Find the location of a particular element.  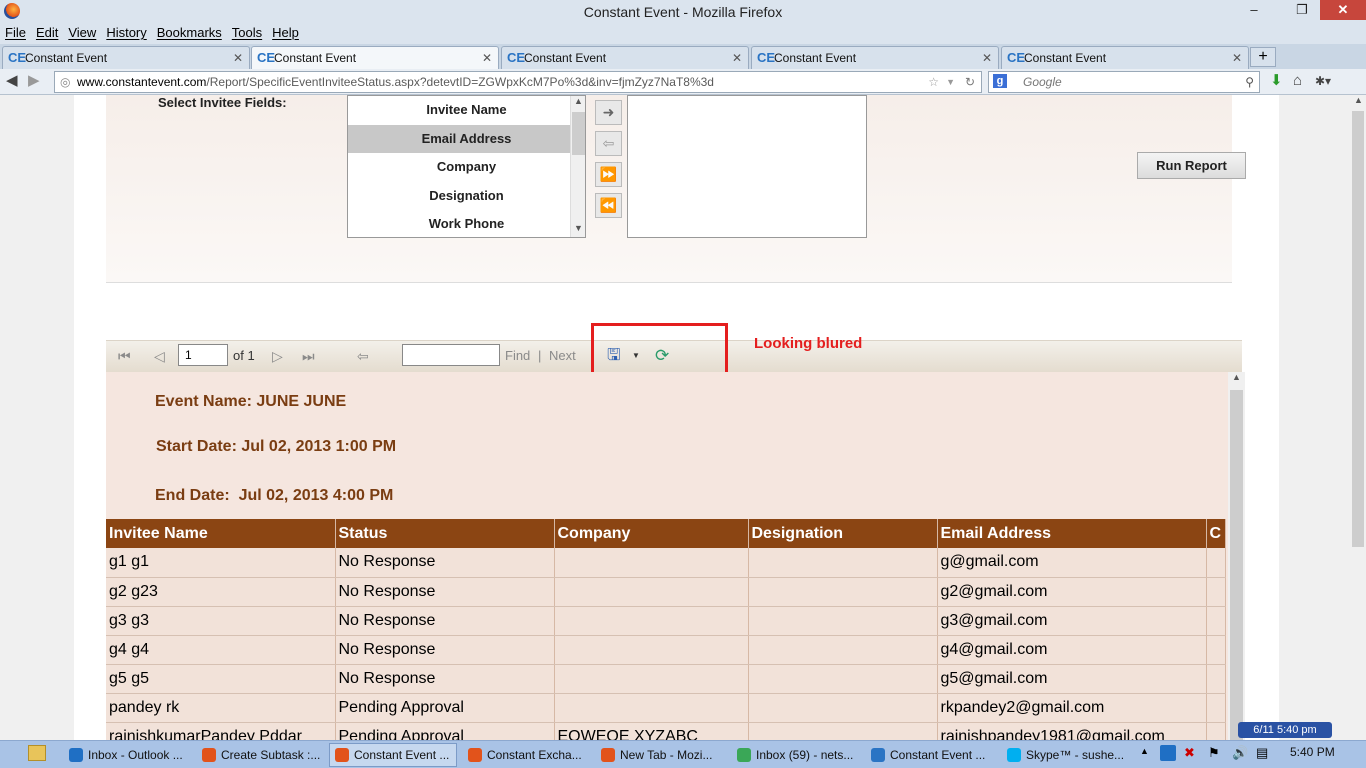

column-header: Designation is located at coordinates (843, 533).